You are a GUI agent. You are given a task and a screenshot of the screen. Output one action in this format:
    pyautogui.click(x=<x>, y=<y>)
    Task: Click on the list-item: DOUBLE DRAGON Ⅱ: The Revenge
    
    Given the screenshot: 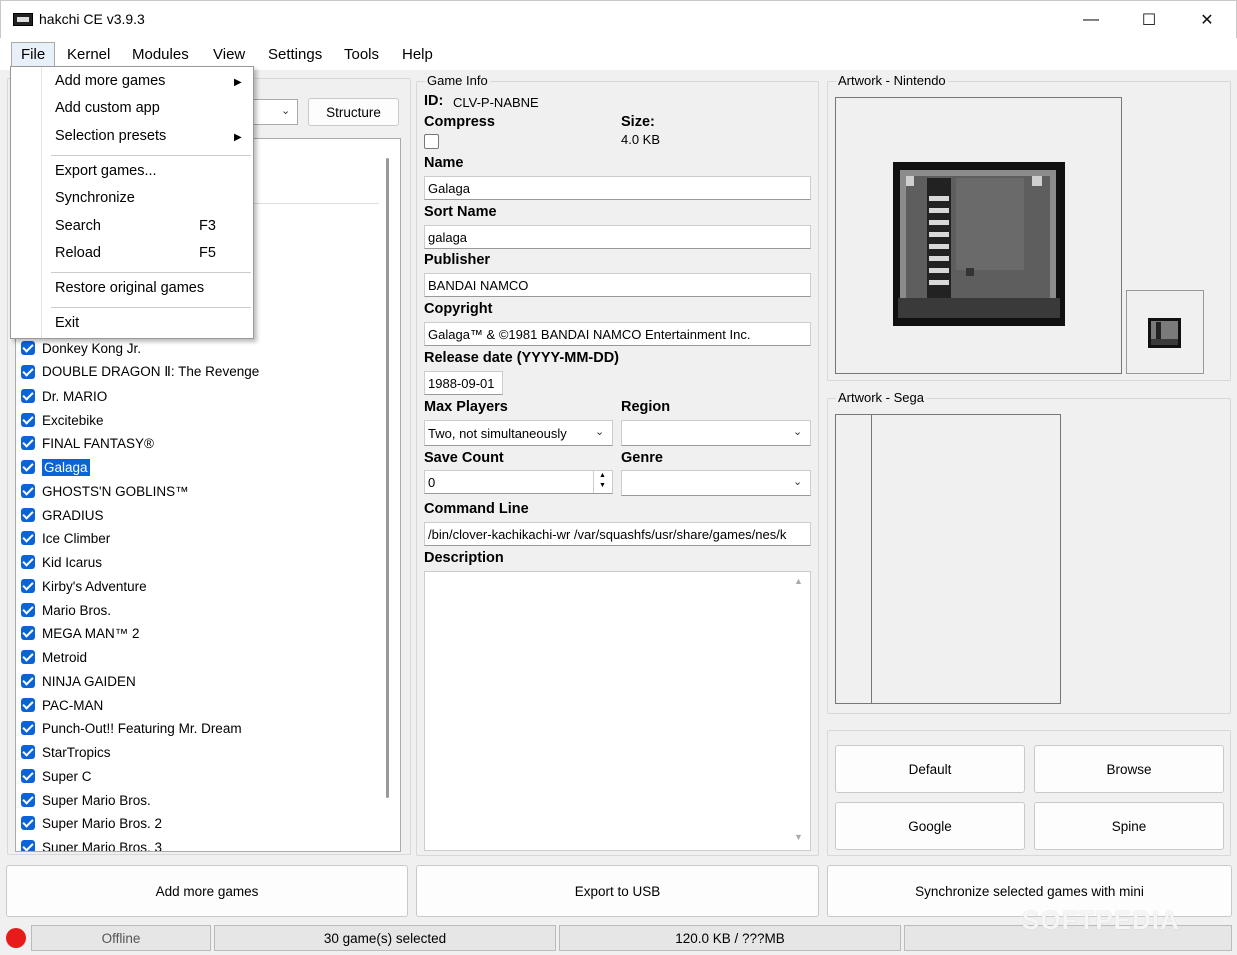 What is the action you would take?
    pyautogui.click(x=140, y=372)
    